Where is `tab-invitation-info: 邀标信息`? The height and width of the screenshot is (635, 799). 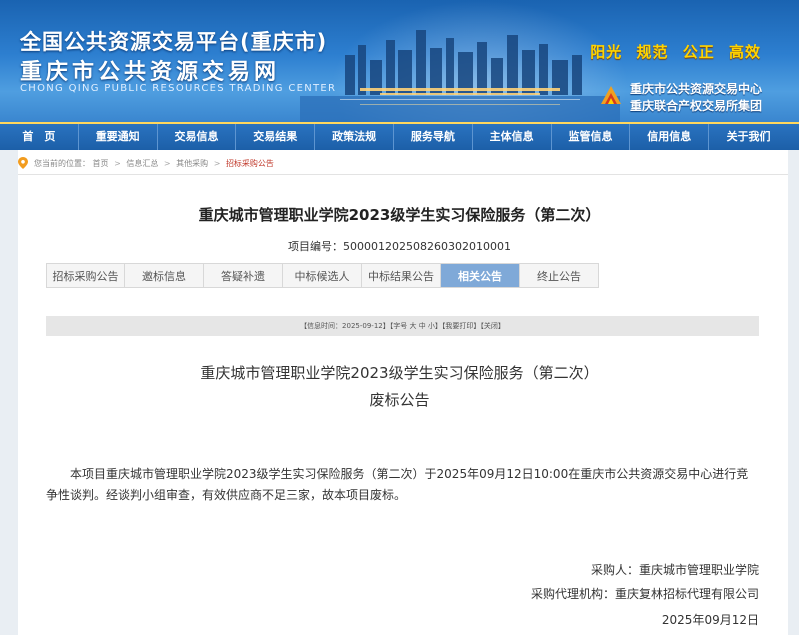 tab-invitation-info: 邀标信息 is located at coordinates (164, 275).